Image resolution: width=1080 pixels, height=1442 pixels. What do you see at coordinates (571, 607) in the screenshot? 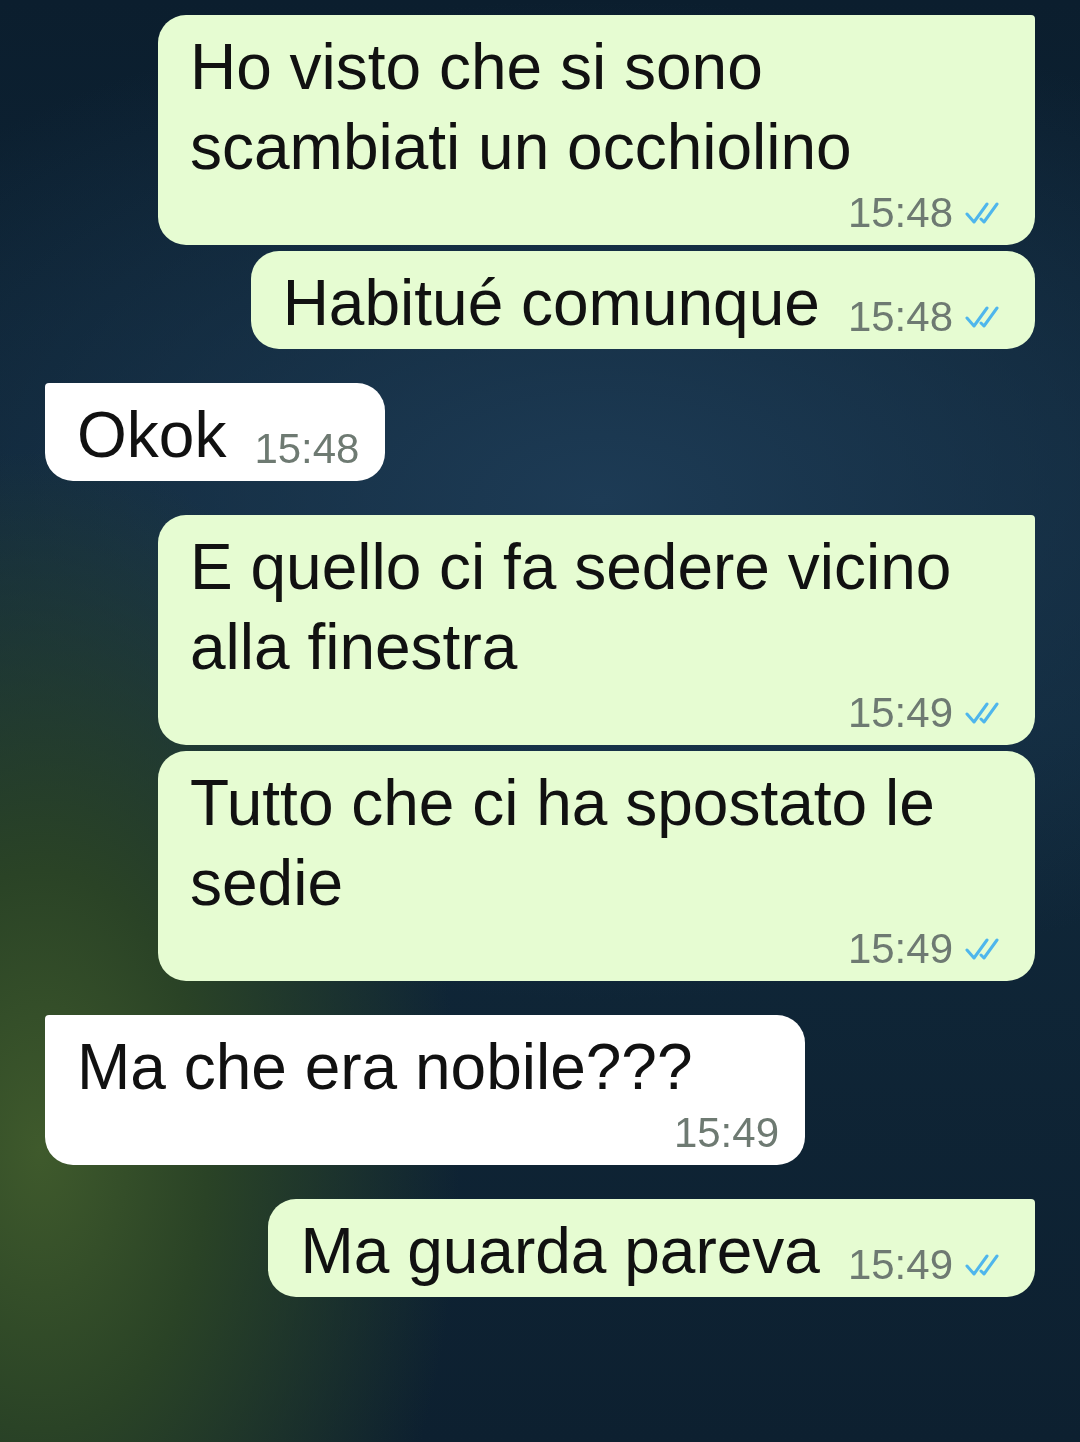
I see `message-text: E quello ci fa sedere vicino alla finestra` at bounding box center [571, 607].